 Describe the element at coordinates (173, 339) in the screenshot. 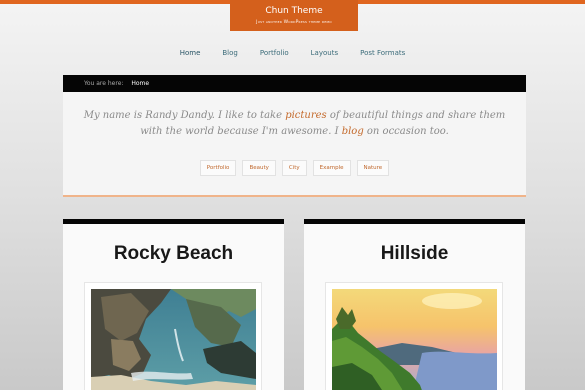

I see `rocky-beach-photo` at that location.